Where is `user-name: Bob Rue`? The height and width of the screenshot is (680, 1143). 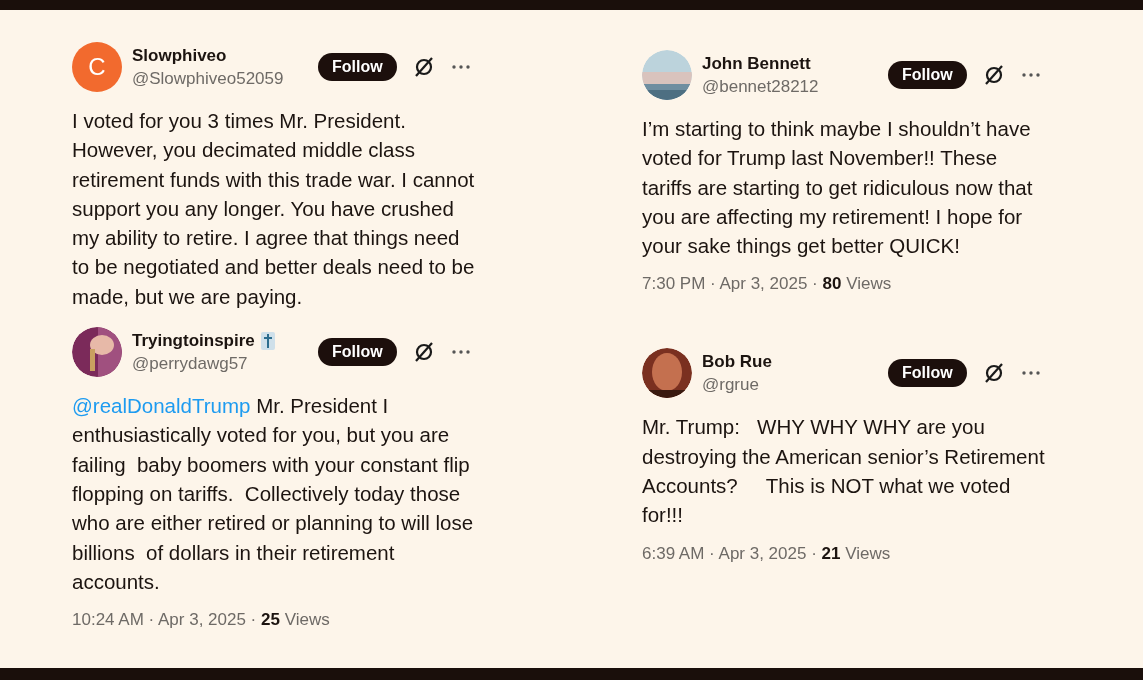
user-name: Bob Rue is located at coordinates (737, 362).